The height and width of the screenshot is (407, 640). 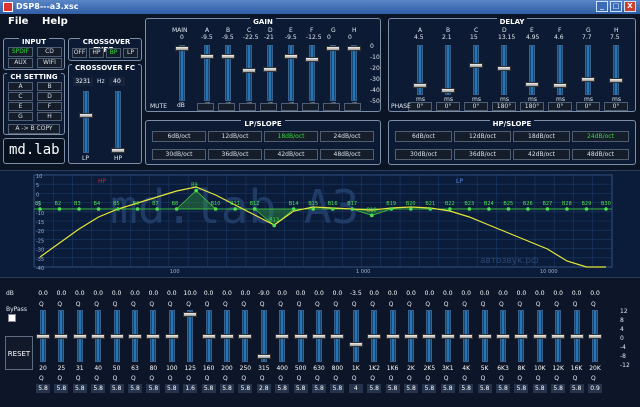 I want to click on band-node-b24, so click(x=489, y=209).